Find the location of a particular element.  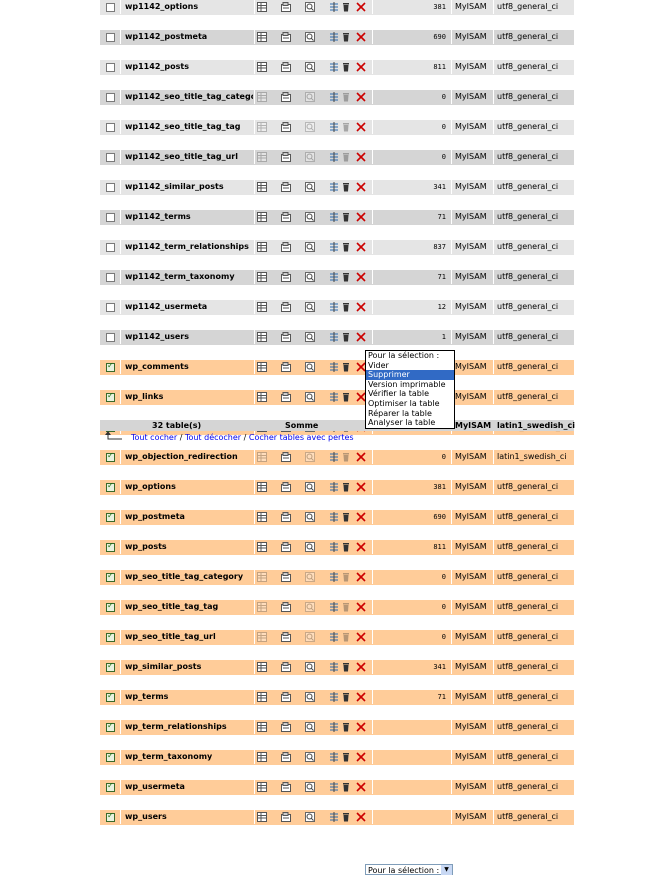

table-name: wp1142_seo_title_tag_category is located at coordinates (187, 97).